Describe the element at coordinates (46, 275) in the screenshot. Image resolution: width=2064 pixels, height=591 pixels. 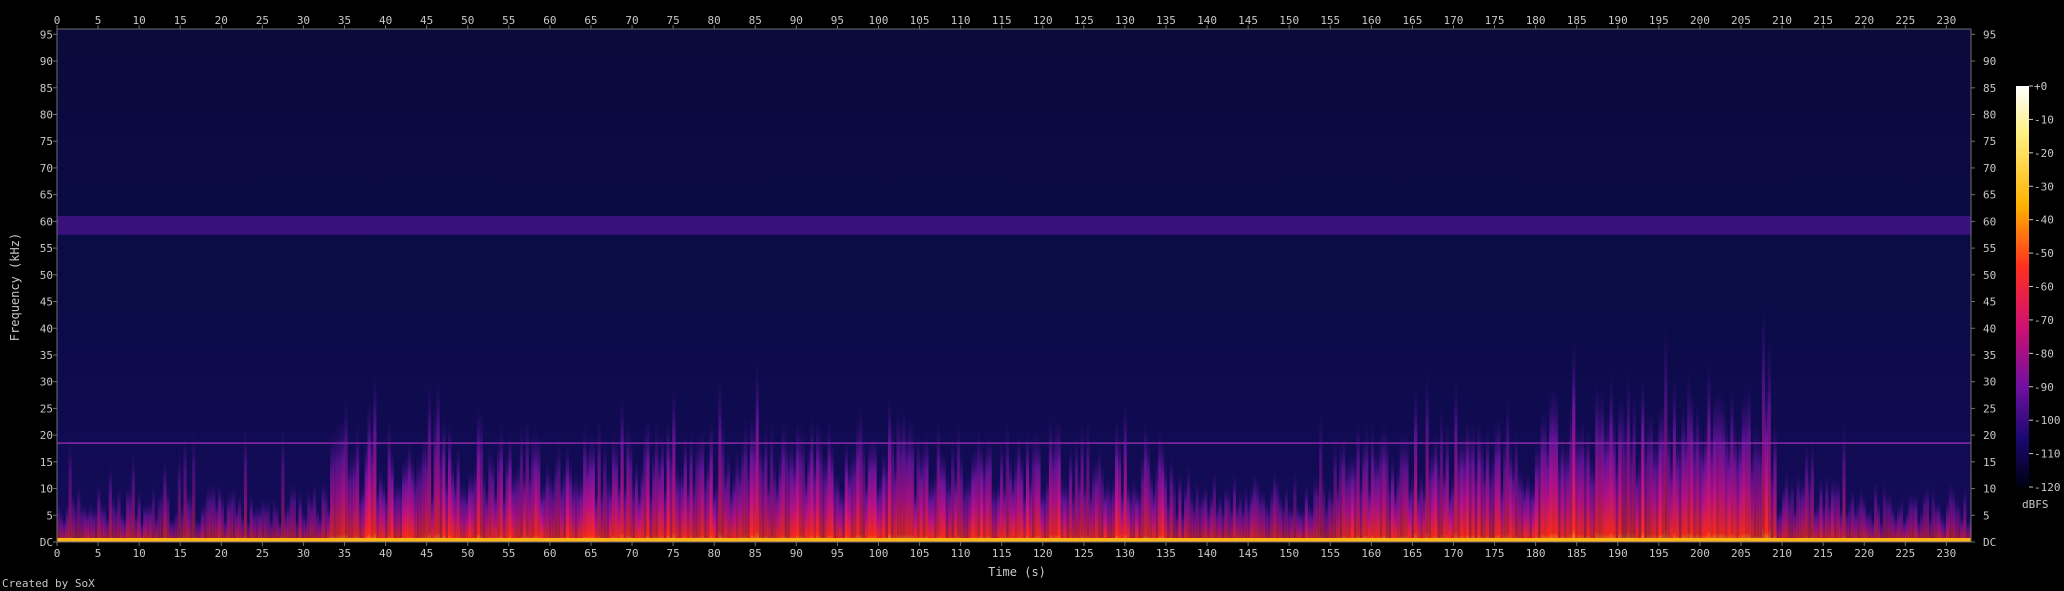
I see `y-tick-label-left: 50` at that location.